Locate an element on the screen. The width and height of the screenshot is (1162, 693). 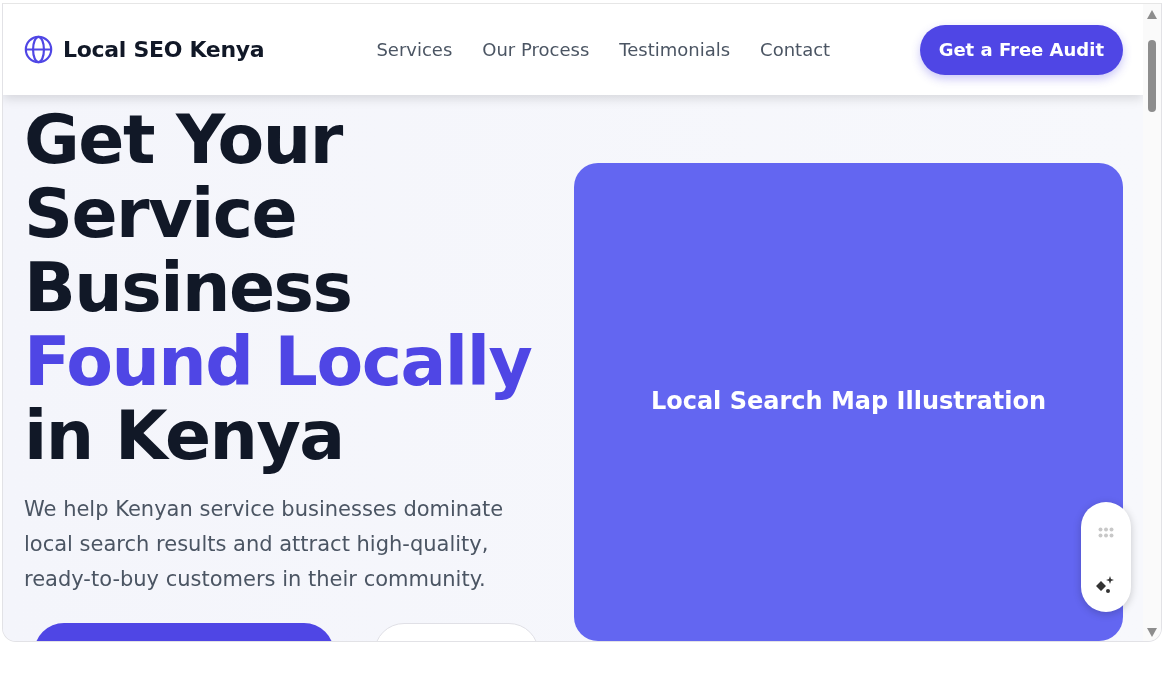
nav-link: Contact is located at coordinates (795, 49).